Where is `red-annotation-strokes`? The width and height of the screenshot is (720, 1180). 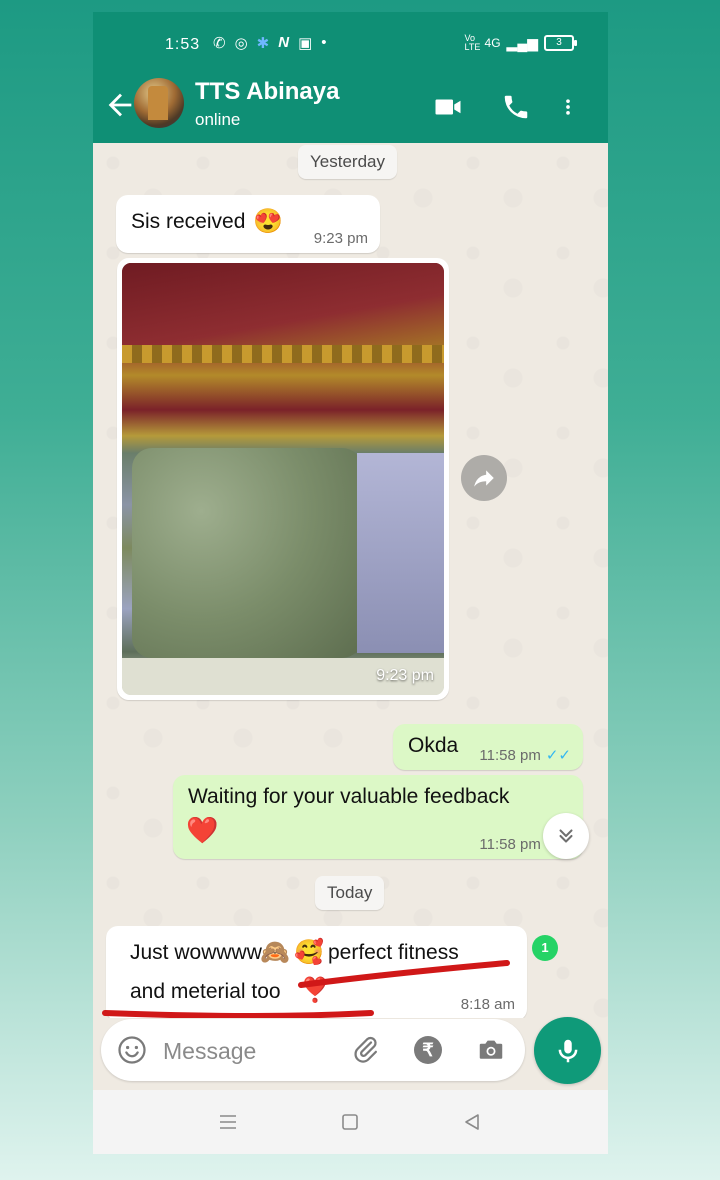
red-annotation-strokes is located at coordinates (306, 989).